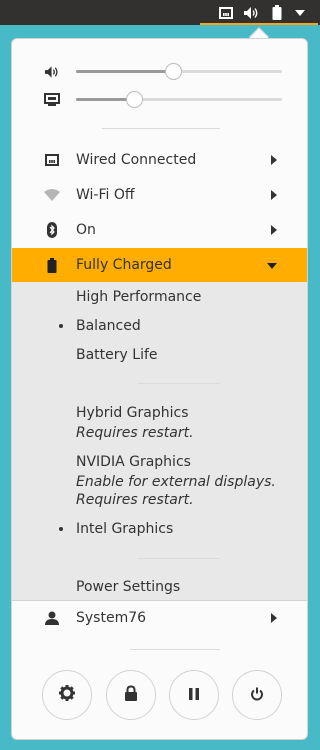 The image size is (320, 750). I want to click on volume-slider-knob, so click(173, 71).